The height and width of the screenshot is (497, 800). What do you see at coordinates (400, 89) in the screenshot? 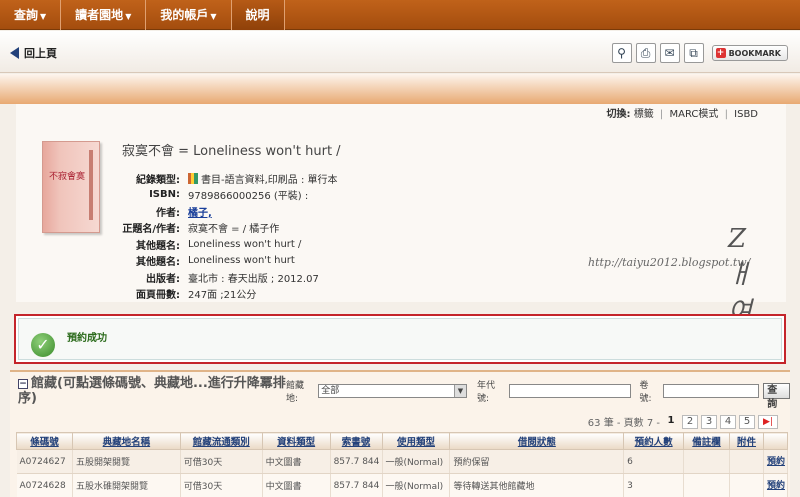
I see `header-band` at bounding box center [400, 89].